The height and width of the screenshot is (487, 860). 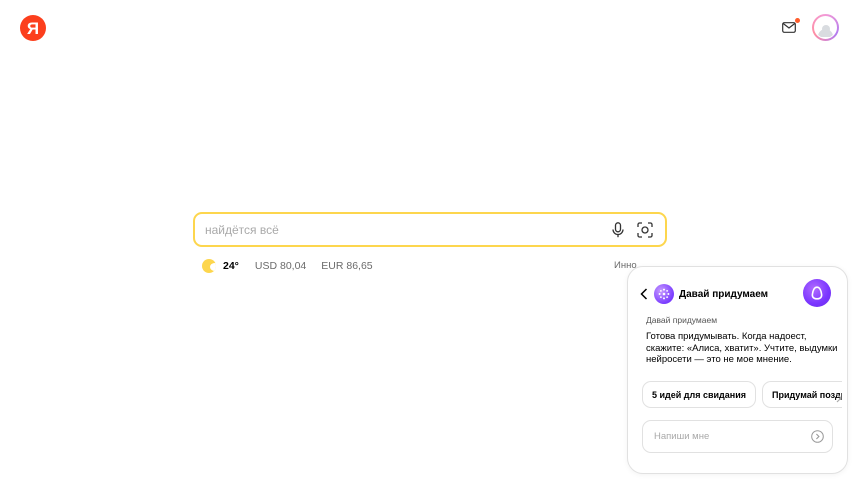 I want to click on user-avatar-icon, so click(x=825, y=27).